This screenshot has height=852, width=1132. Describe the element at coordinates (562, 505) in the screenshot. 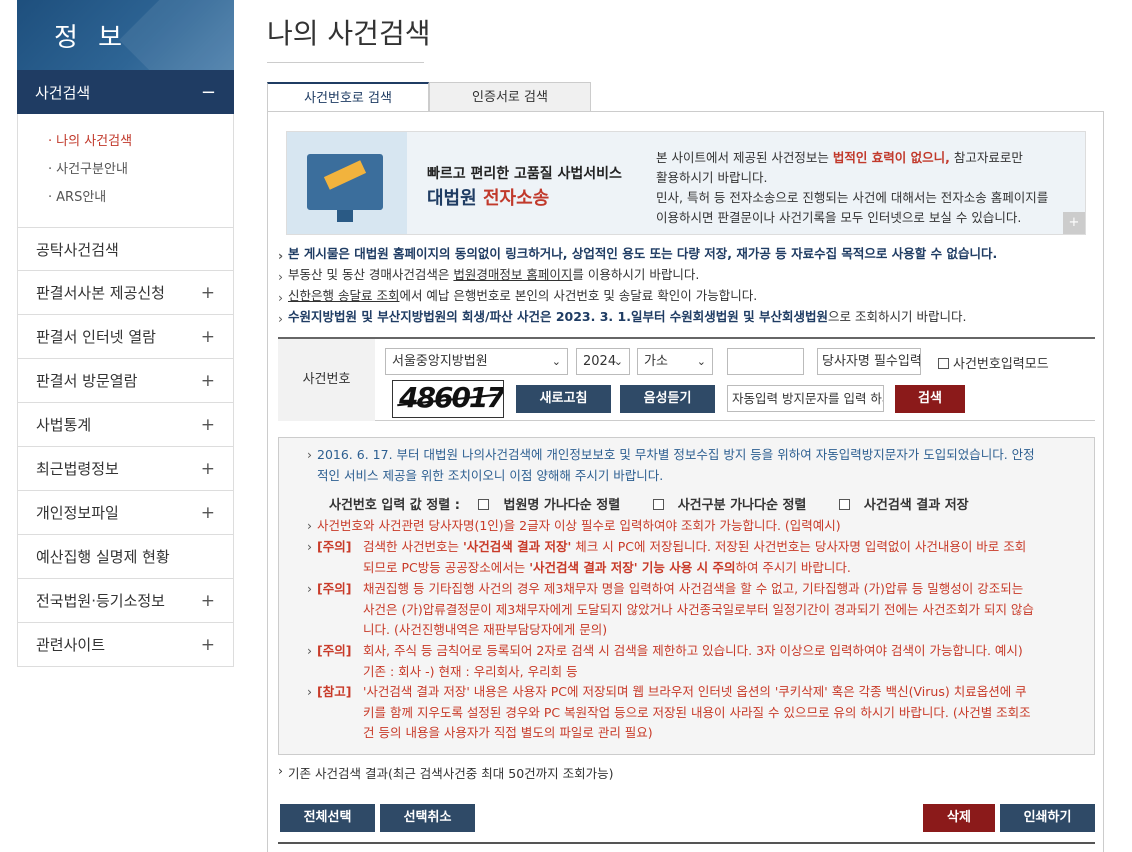

I see `checkbox-label: 법원명 가나다순 정렬` at that location.